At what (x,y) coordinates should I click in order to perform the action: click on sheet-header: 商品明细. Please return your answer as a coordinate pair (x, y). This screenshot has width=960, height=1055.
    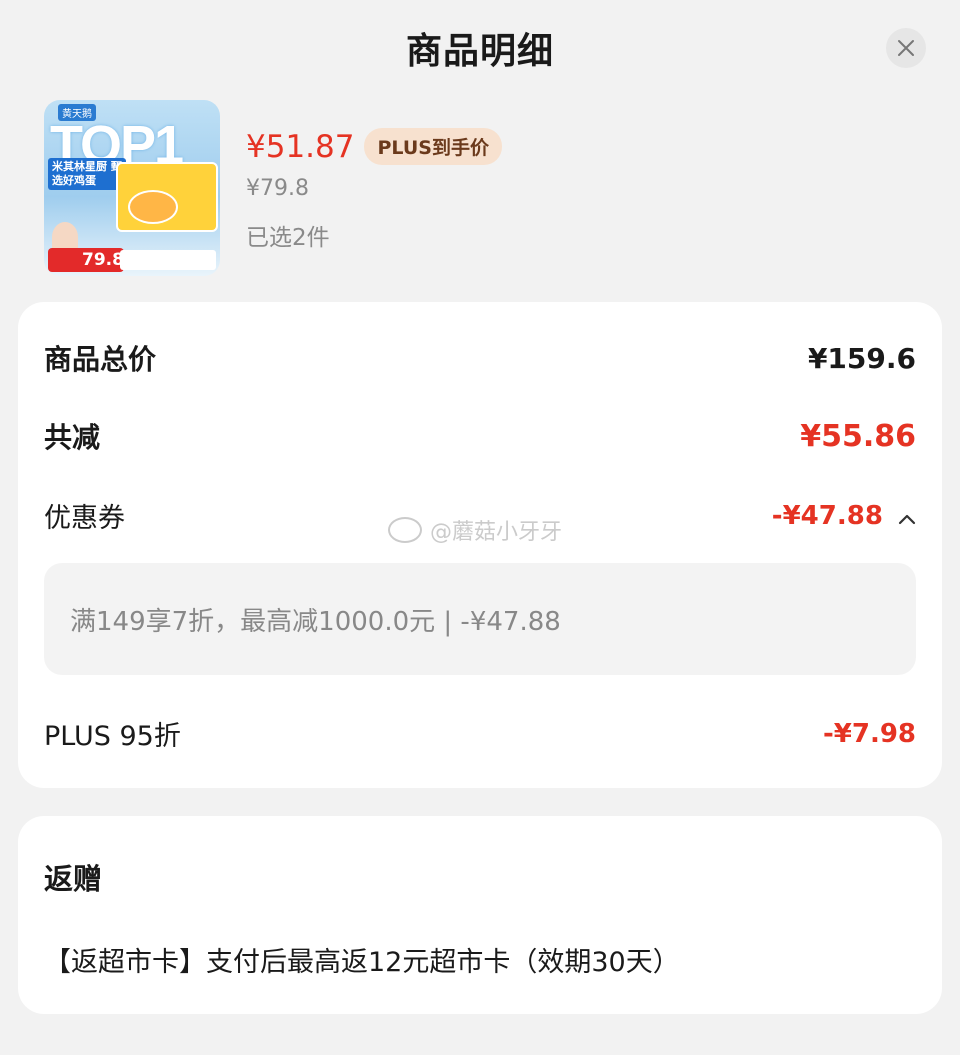
    Looking at the image, I should click on (480, 48).